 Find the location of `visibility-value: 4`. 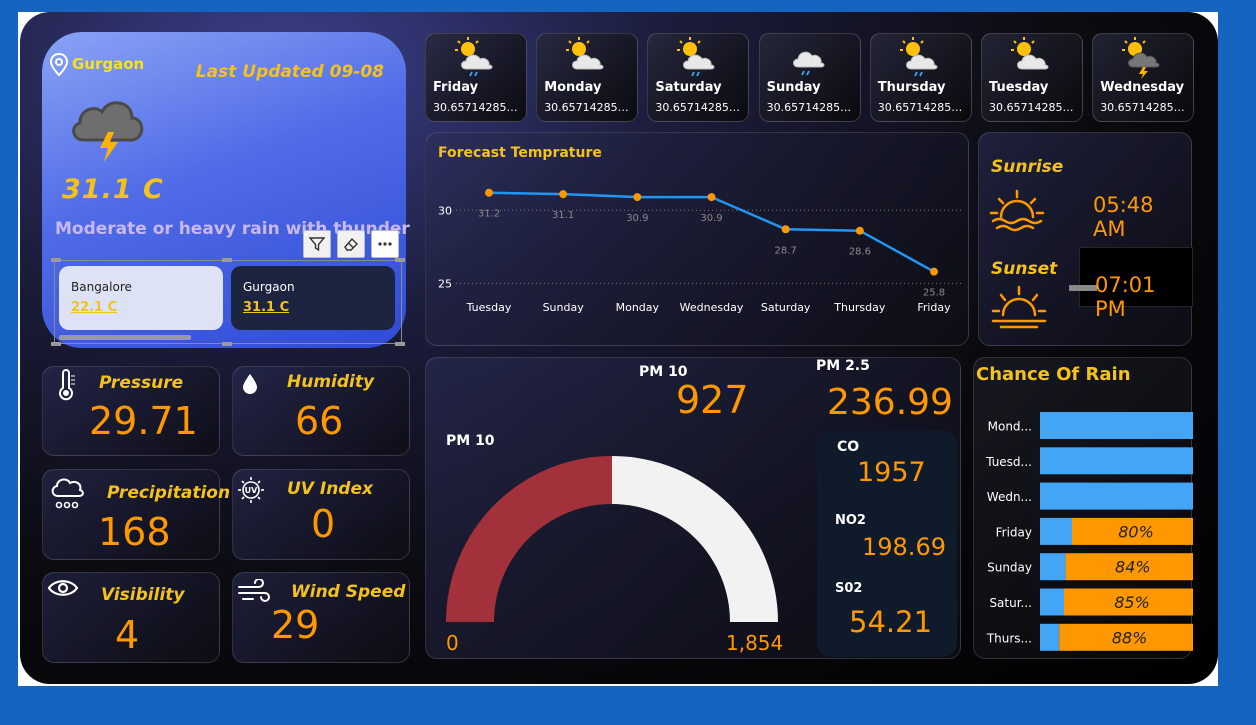

visibility-value: 4 is located at coordinates (127, 635).